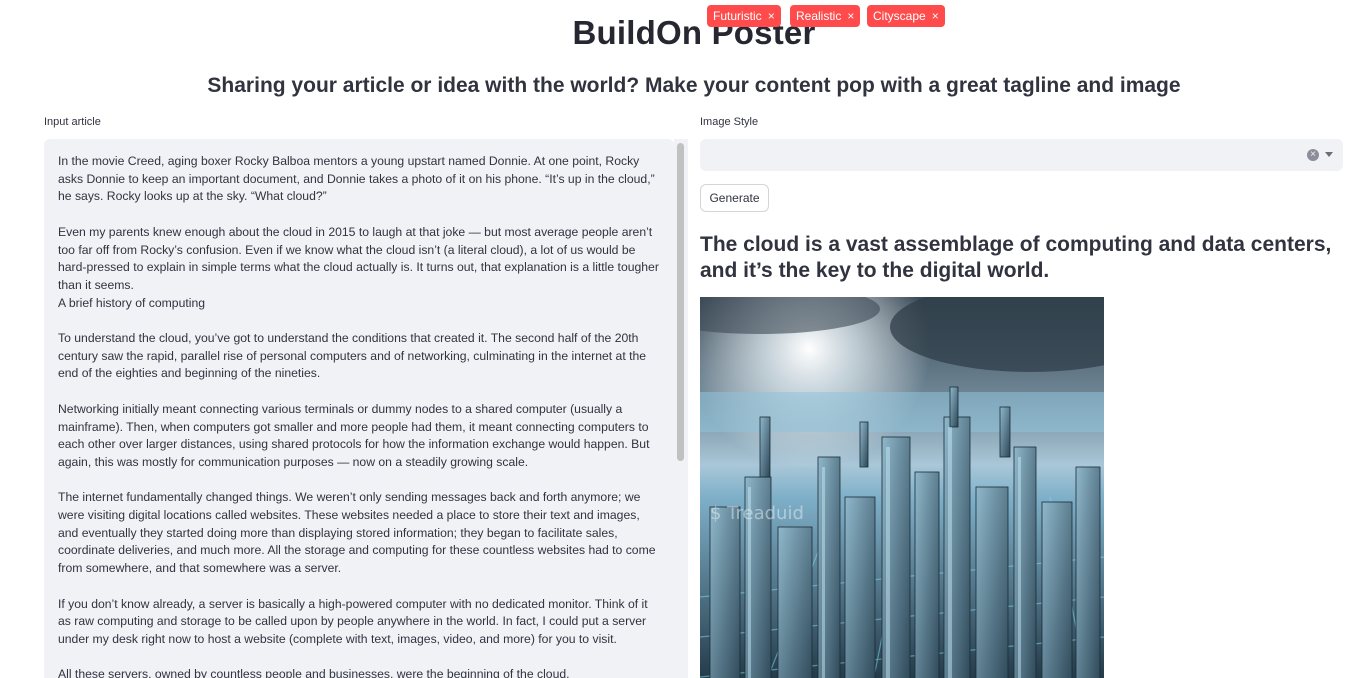 The image size is (1353, 678). What do you see at coordinates (1313, 155) in the screenshot?
I see `clear-all-icon: ×` at bounding box center [1313, 155].